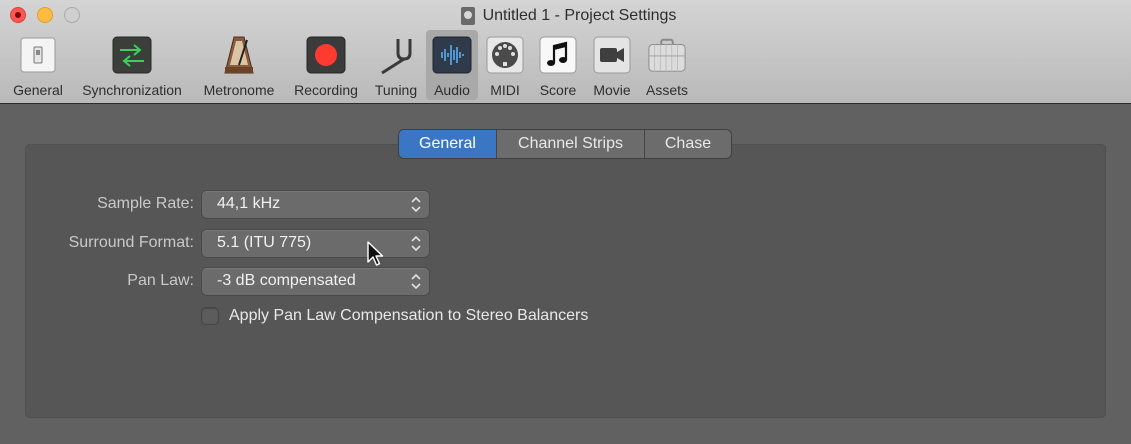  What do you see at coordinates (210, 316) in the screenshot?
I see `pan-law-compensation-checkbox` at bounding box center [210, 316].